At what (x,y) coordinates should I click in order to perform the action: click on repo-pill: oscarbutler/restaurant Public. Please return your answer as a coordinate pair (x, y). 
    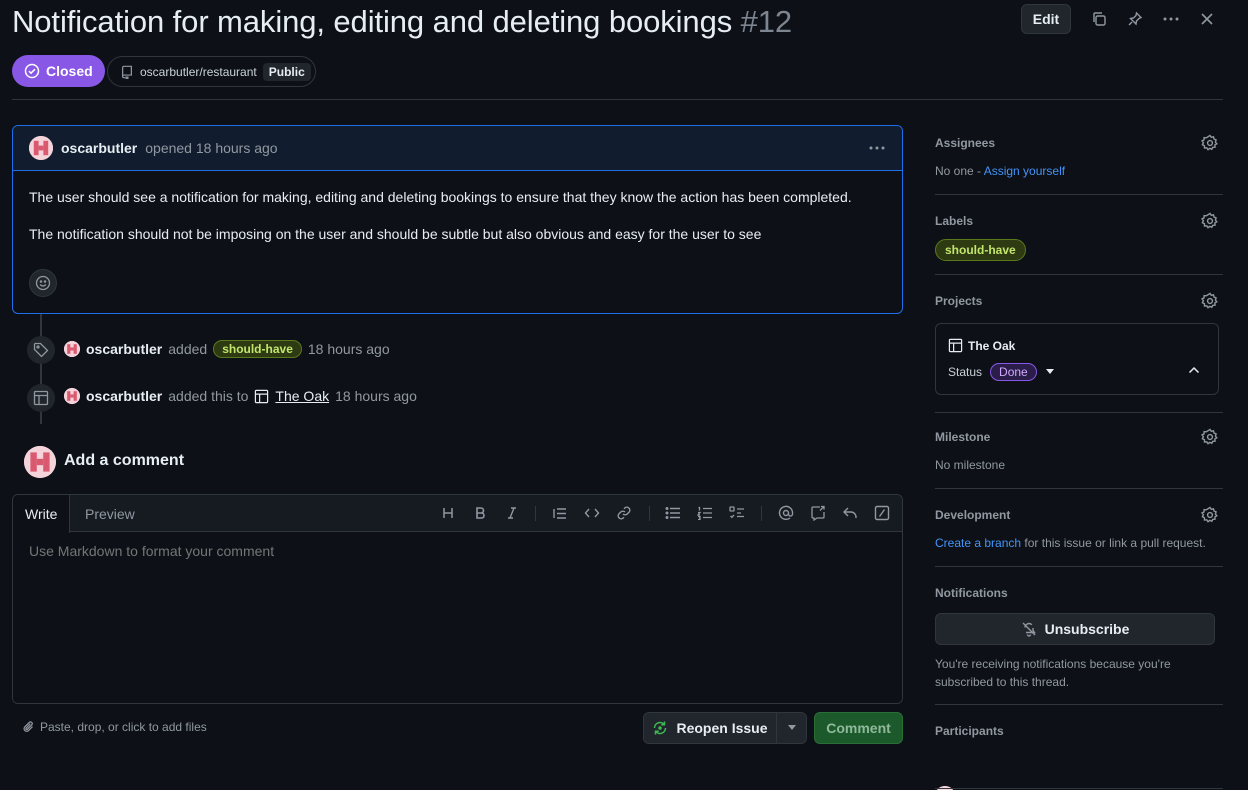
    Looking at the image, I should click on (211, 71).